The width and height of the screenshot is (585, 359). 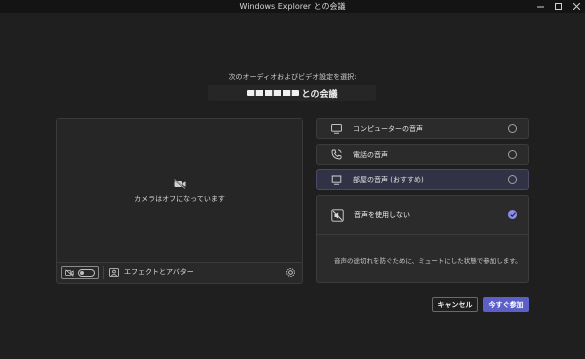 I want to click on meeting-title-suffix: との会議, so click(x=319, y=94).